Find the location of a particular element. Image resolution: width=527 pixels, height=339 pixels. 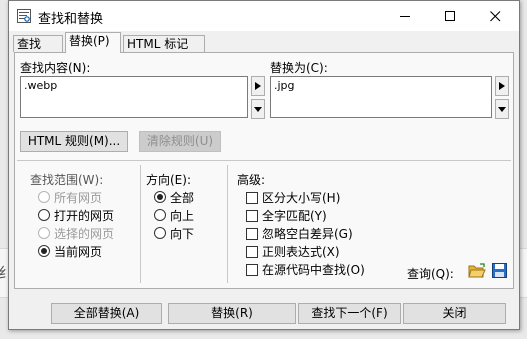

direction-all-label: 全部 is located at coordinates (182, 198).